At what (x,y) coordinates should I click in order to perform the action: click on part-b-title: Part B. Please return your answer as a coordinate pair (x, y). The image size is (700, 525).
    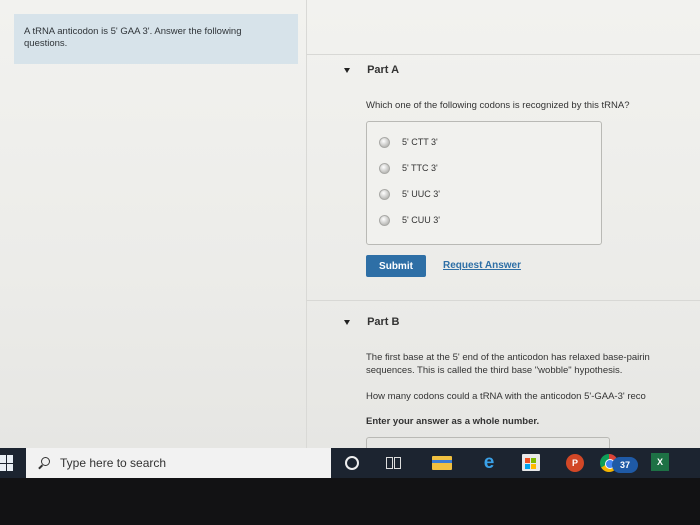
    Looking at the image, I should click on (383, 322).